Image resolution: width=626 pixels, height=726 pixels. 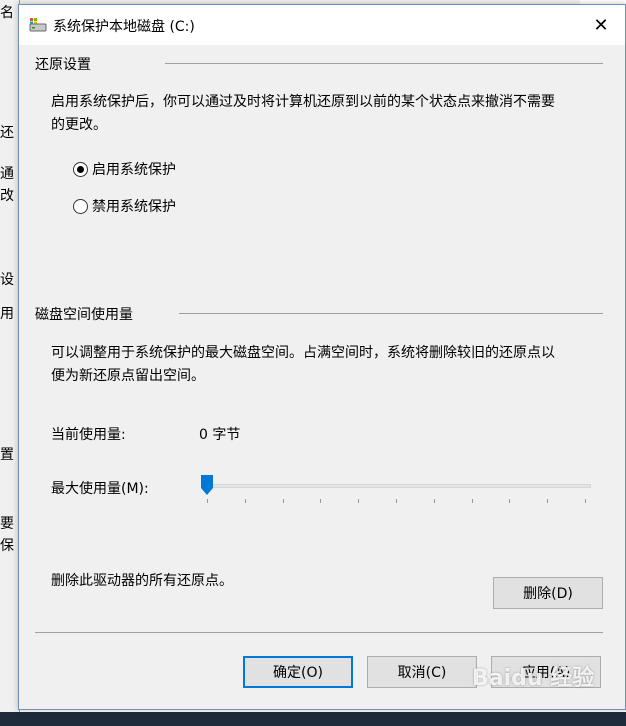 I want to click on slider-thumb, so click(x=207, y=485).